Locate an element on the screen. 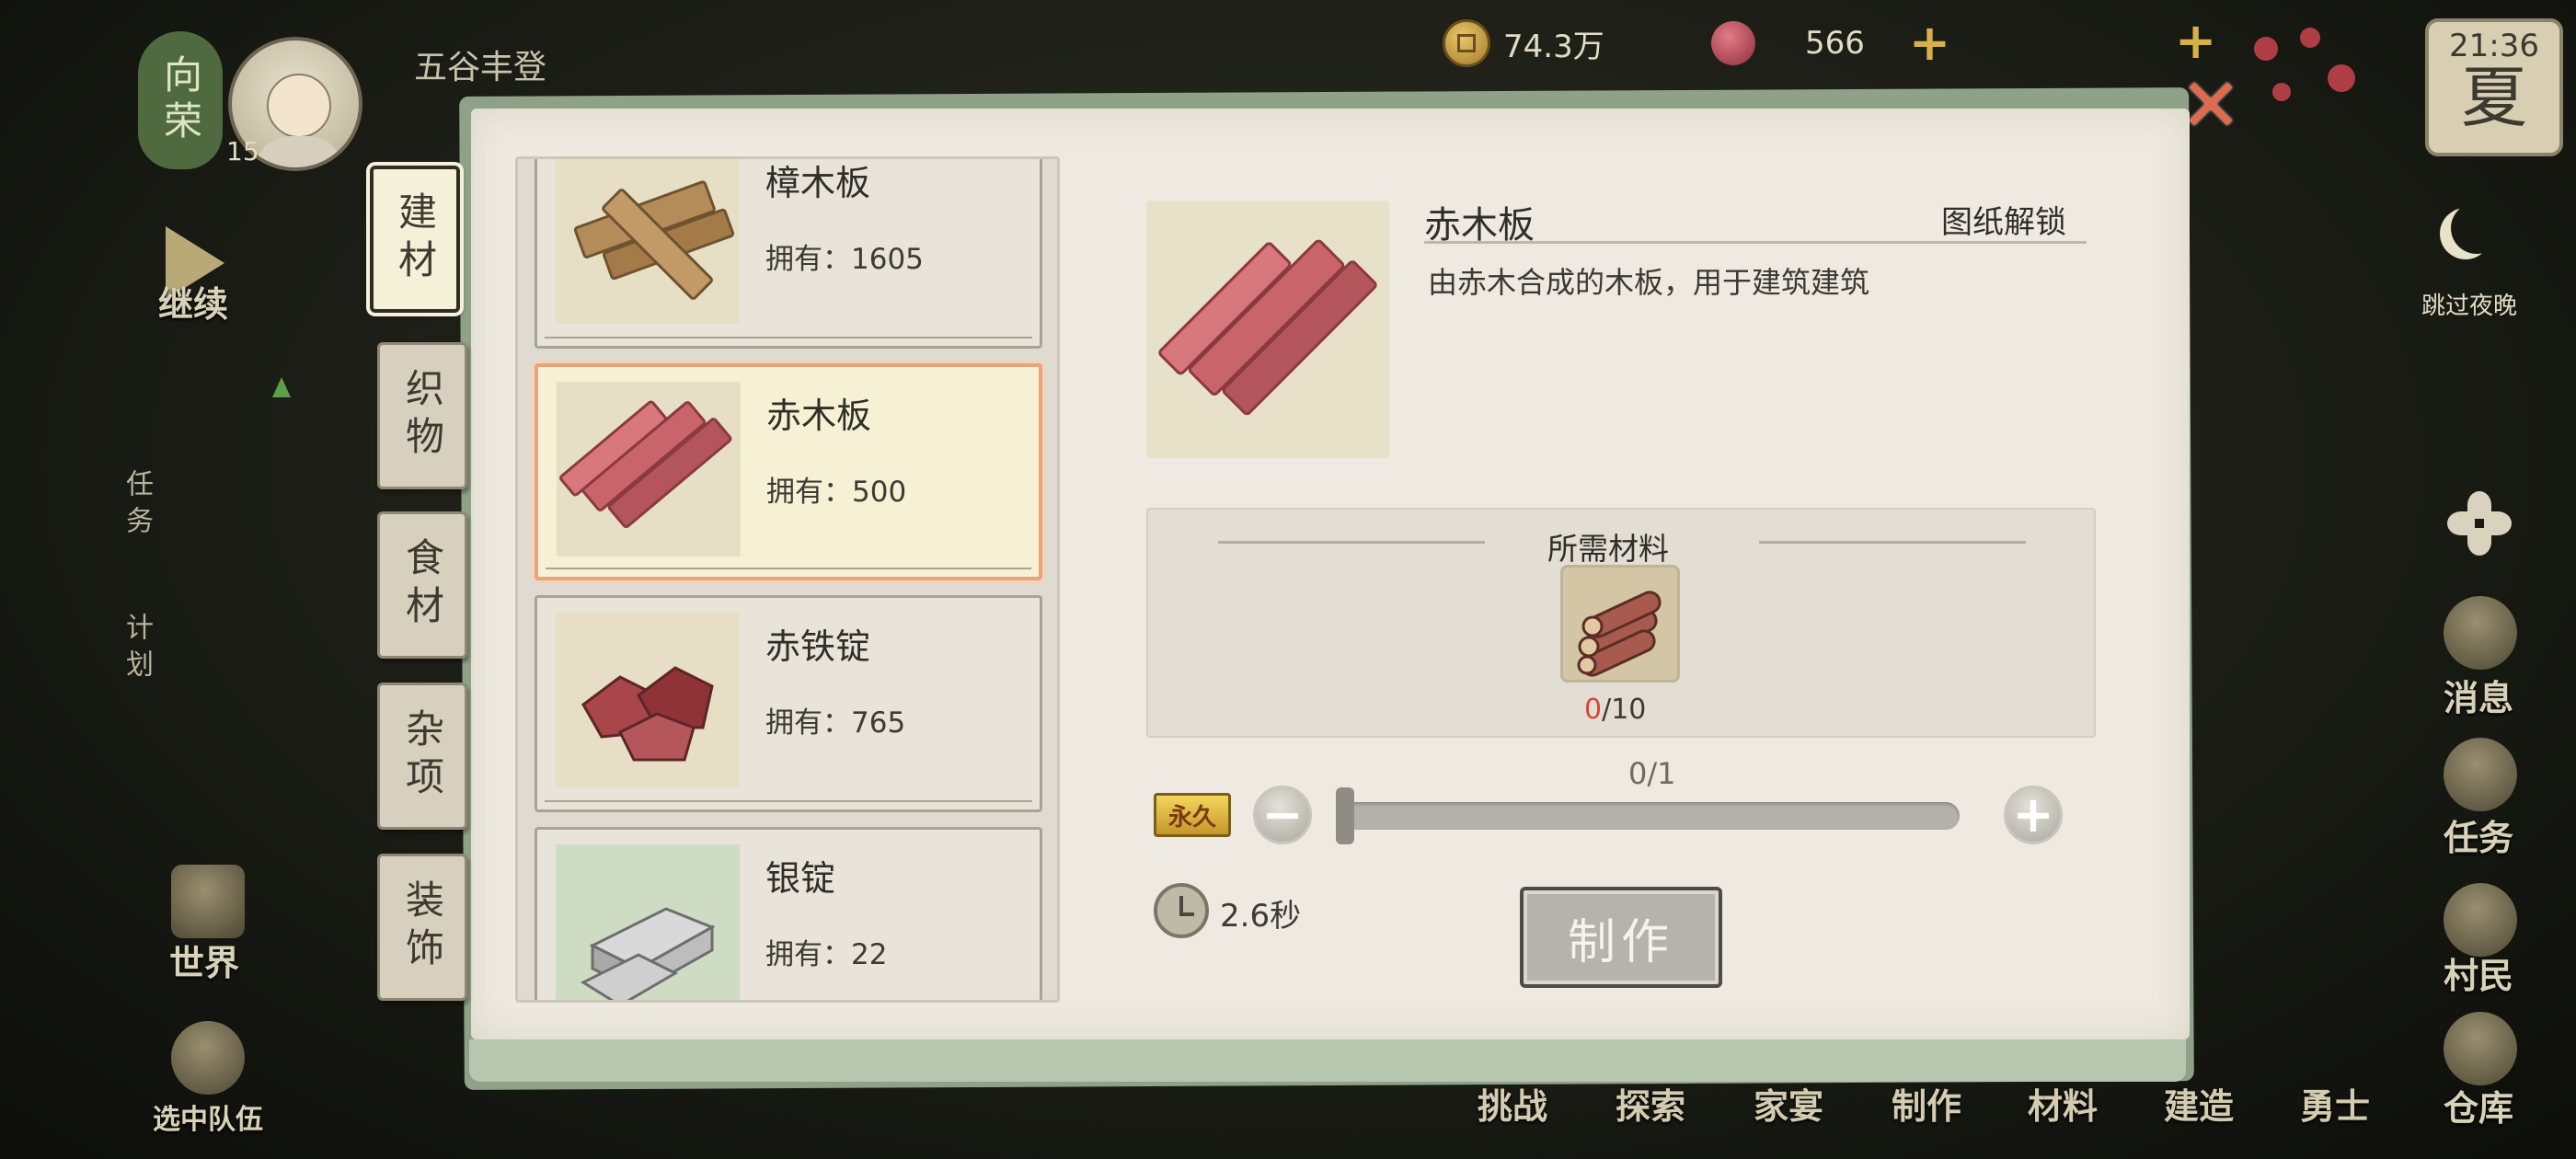 This screenshot has height=1159, width=2576. tab-fabrics: 织物 is located at coordinates (422, 415).